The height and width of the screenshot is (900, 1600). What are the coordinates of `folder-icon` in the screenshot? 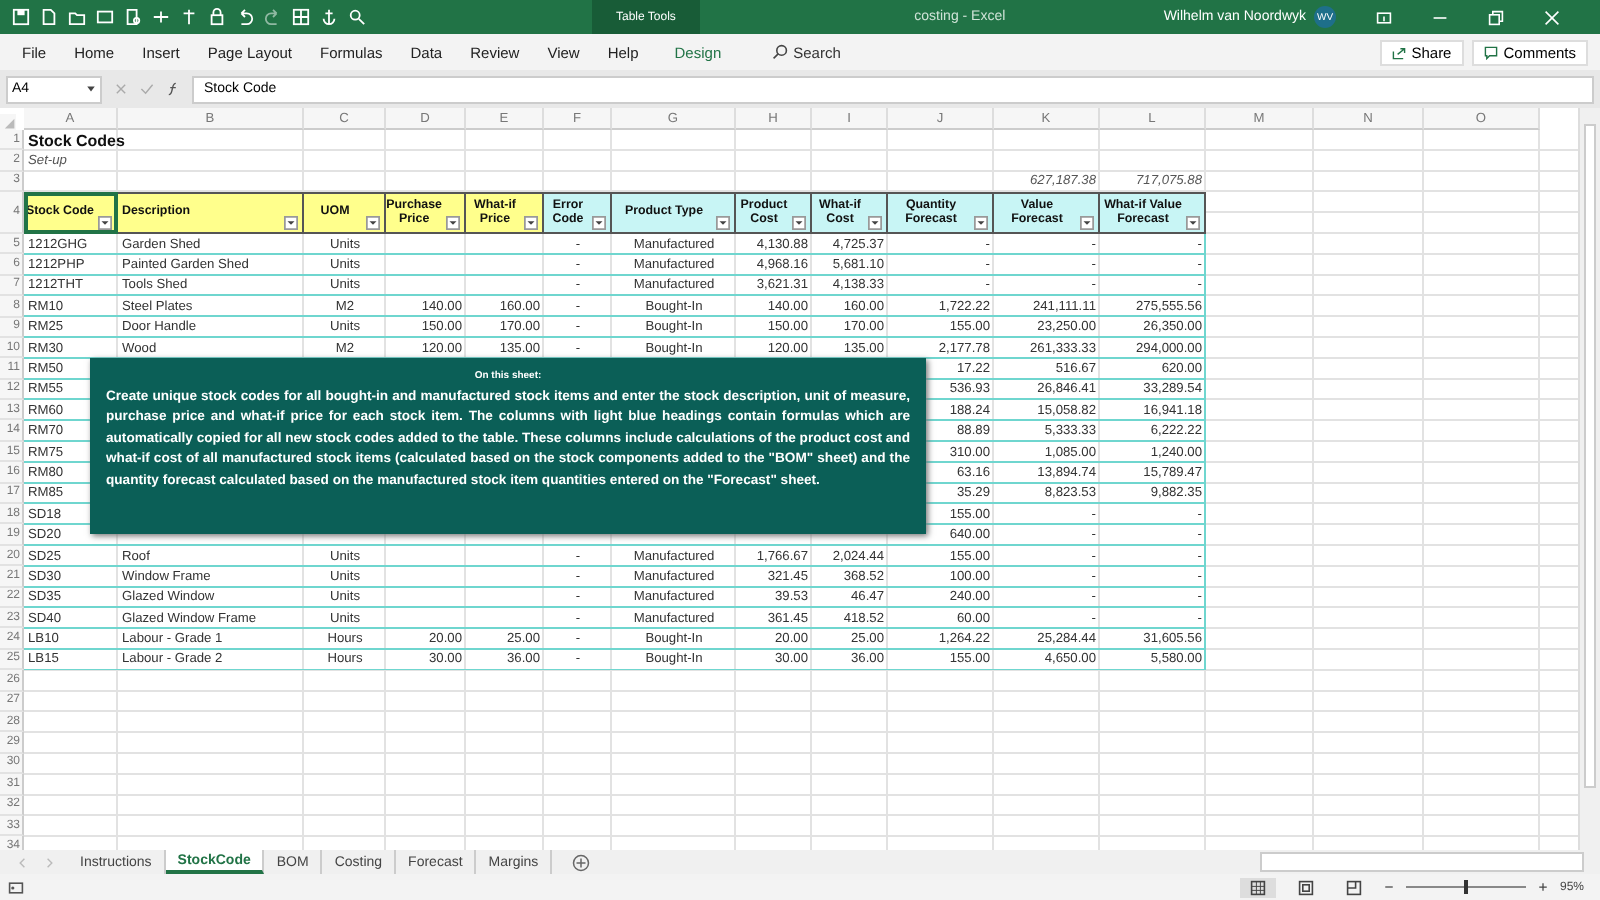 It's located at (77, 17).